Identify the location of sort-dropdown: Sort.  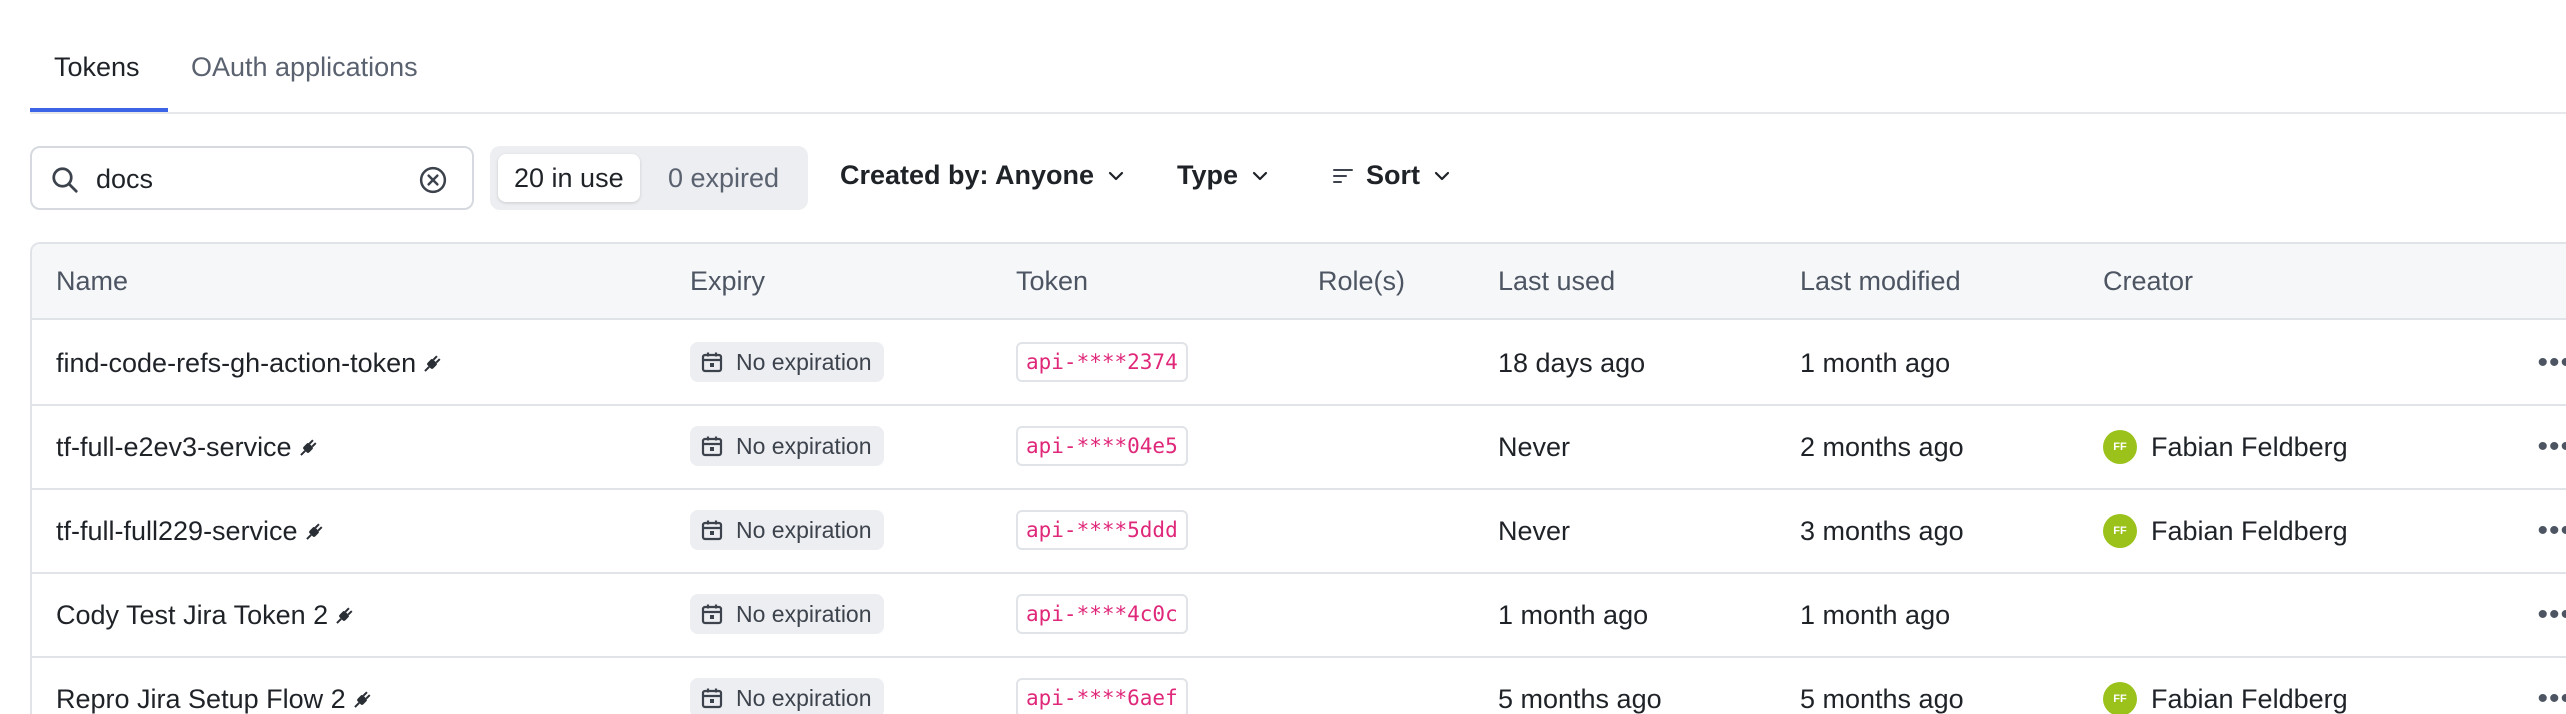
(1392, 175).